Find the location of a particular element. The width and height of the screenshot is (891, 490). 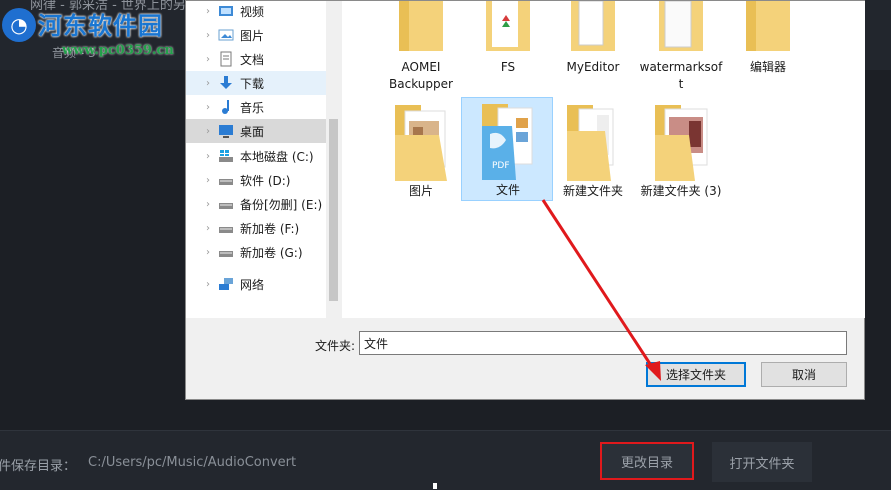

pdf-folder-icon: PDF is located at coordinates (507, 142).